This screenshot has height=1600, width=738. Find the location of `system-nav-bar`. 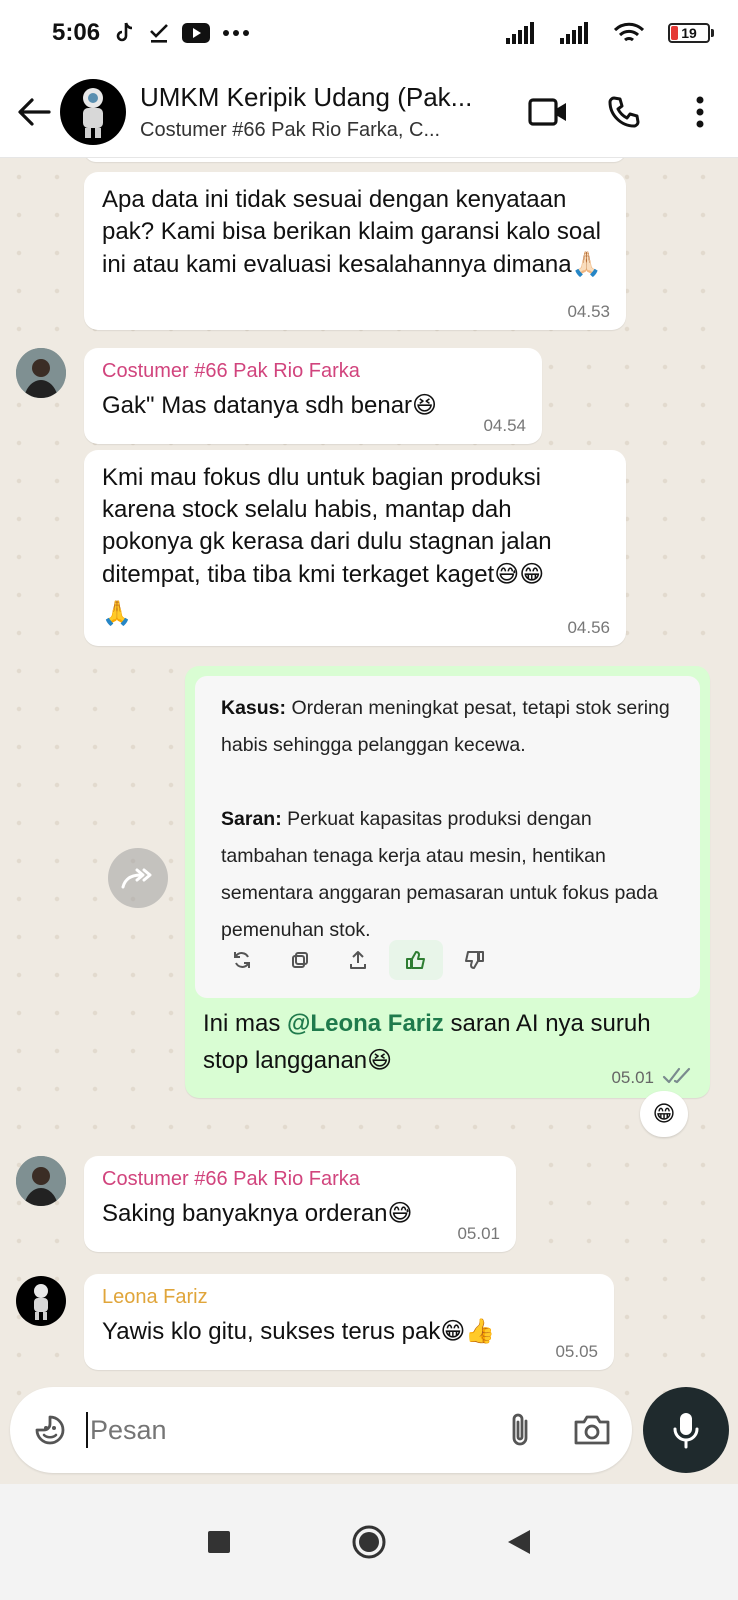

system-nav-bar is located at coordinates (369, 1542).